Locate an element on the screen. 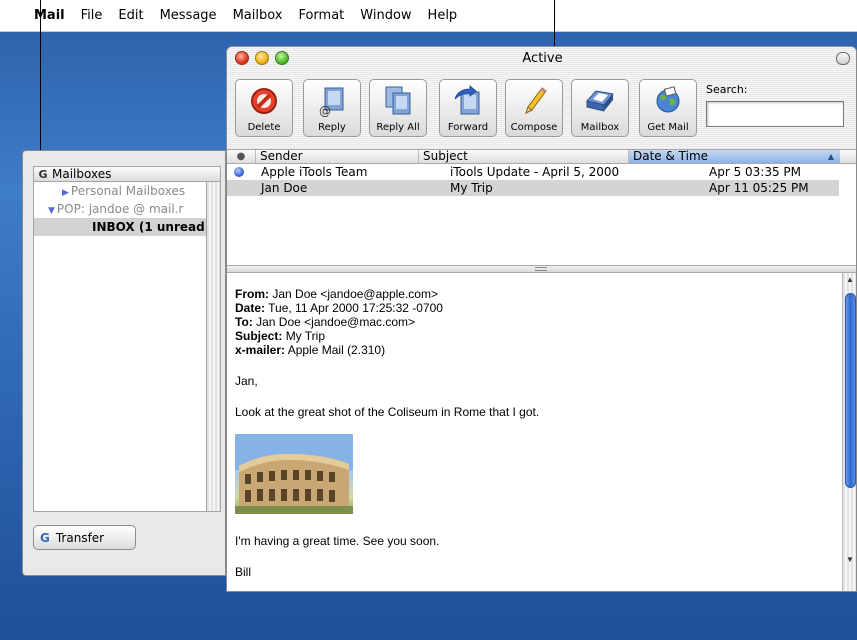 This screenshot has width=857, height=640. reply-icon: @ is located at coordinates (332, 101).